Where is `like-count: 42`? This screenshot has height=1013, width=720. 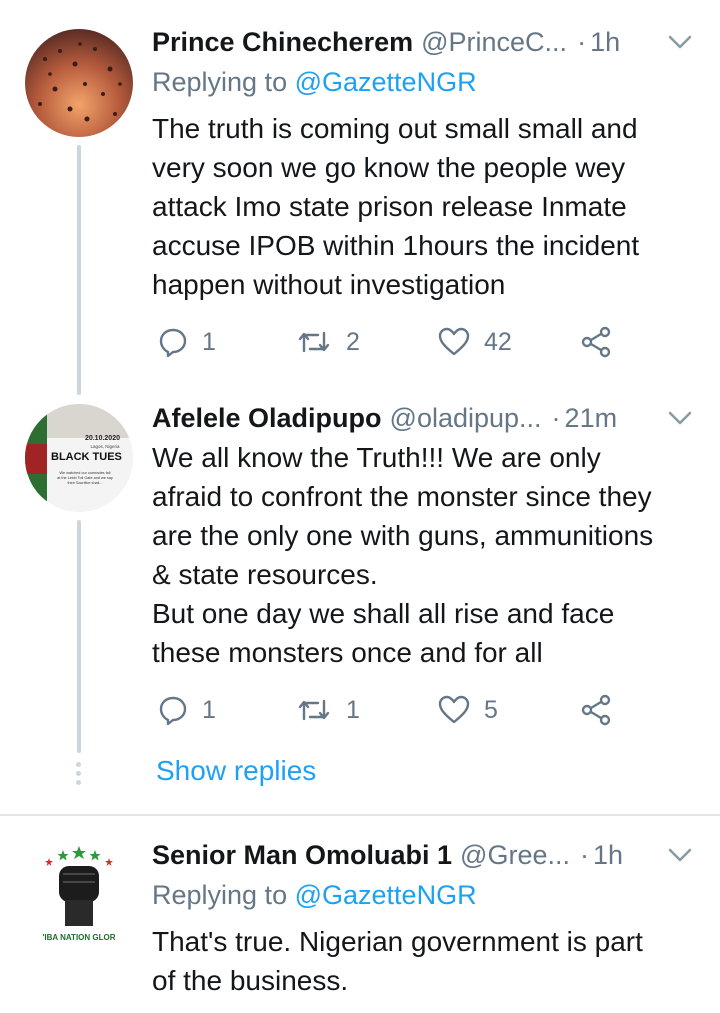
like-count: 42 is located at coordinates (498, 341).